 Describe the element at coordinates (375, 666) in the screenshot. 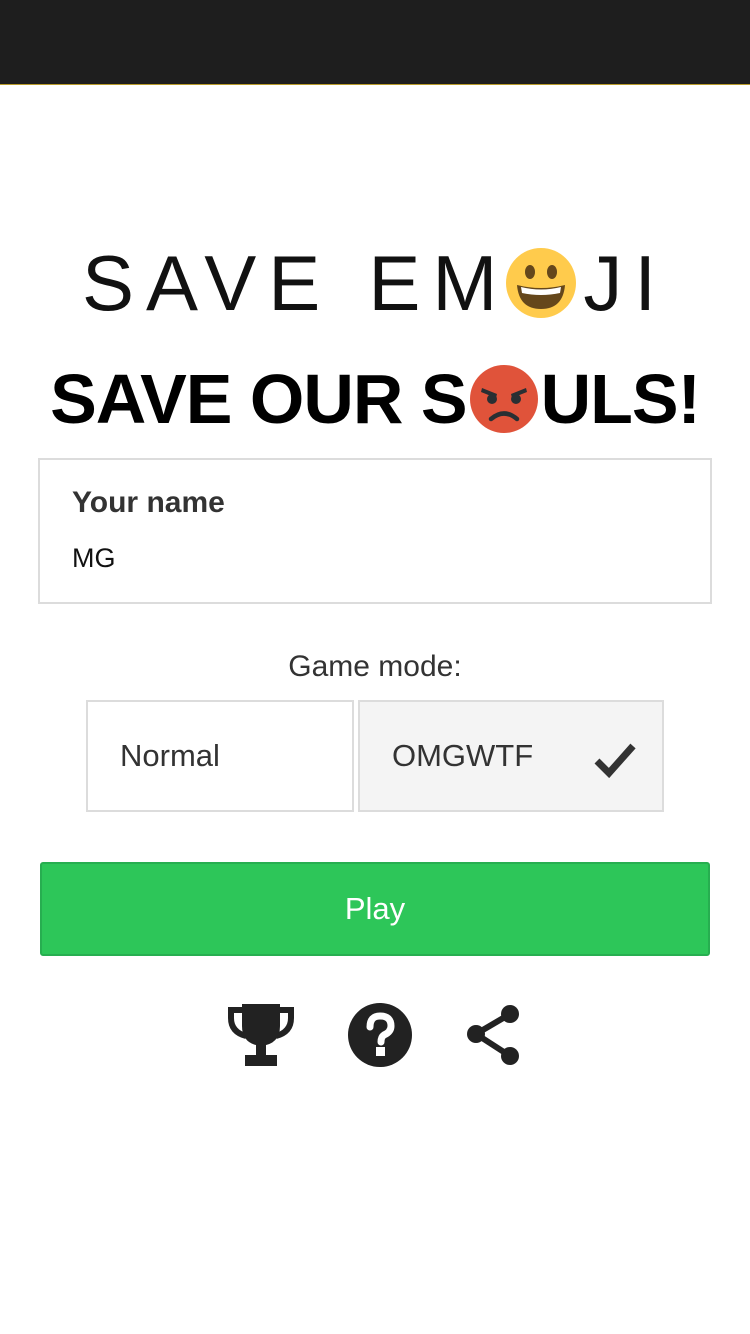

I see `game-mode-label: Game mode:` at that location.